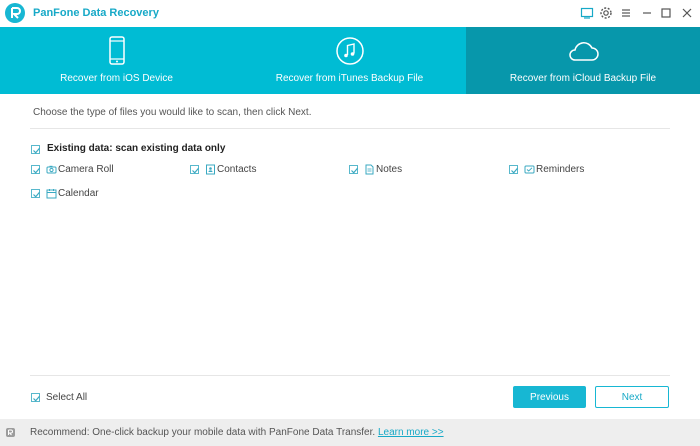 The width and height of the screenshot is (700, 446). I want to click on title-bar: PanFone Data Recovery, so click(350, 13).